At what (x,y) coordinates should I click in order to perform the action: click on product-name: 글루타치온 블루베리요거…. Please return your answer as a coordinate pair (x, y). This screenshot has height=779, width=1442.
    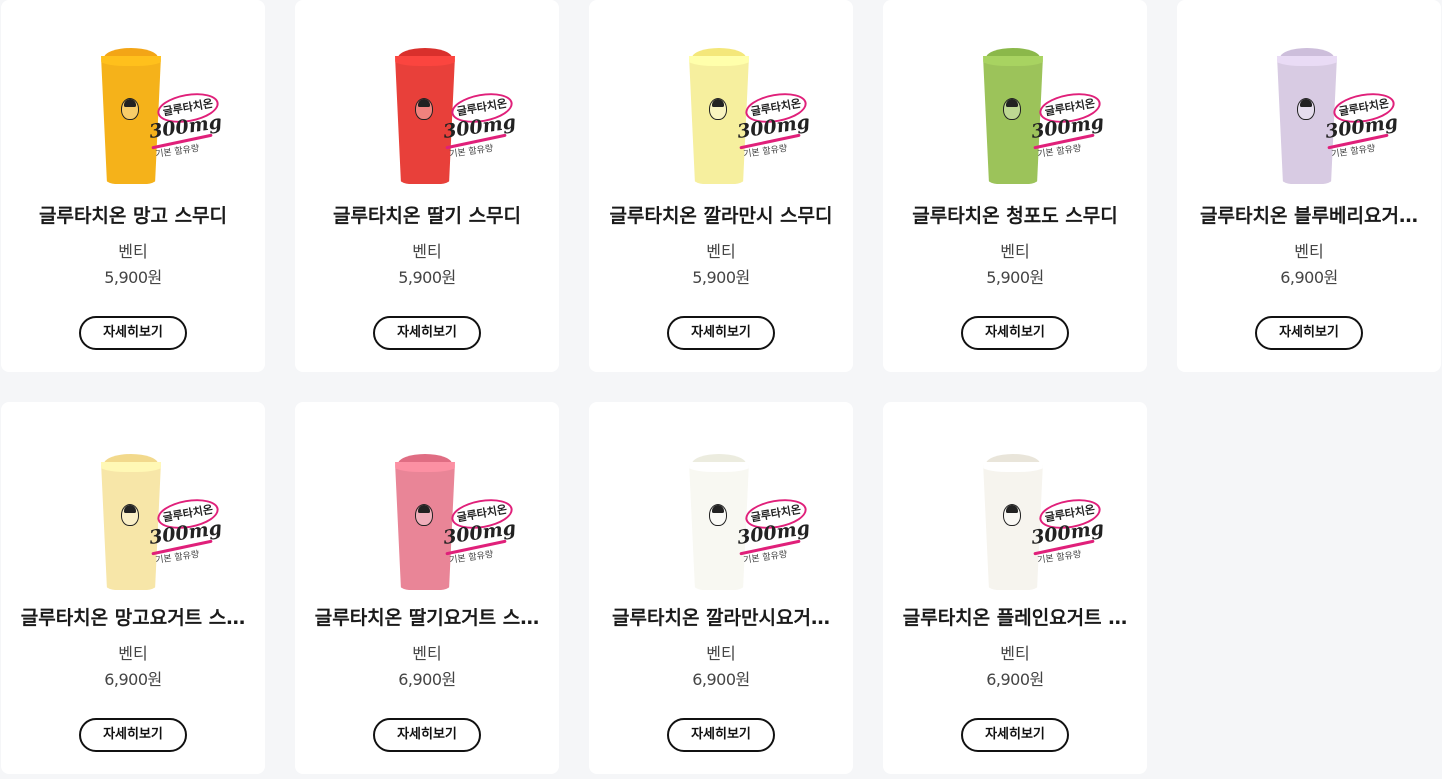
    Looking at the image, I should click on (1309, 214).